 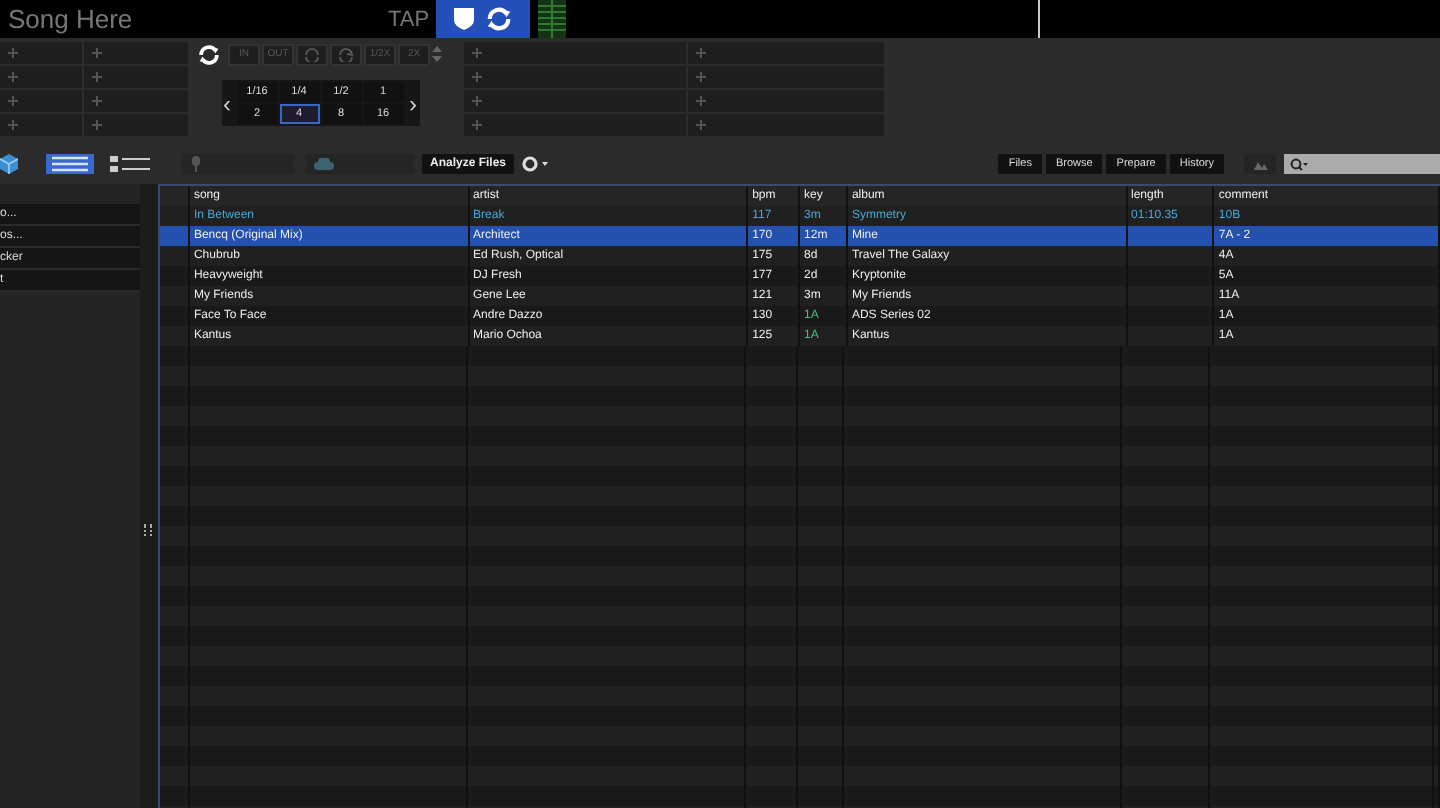 What do you see at coordinates (413, 103) in the screenshot?
I see `next-button: ›` at bounding box center [413, 103].